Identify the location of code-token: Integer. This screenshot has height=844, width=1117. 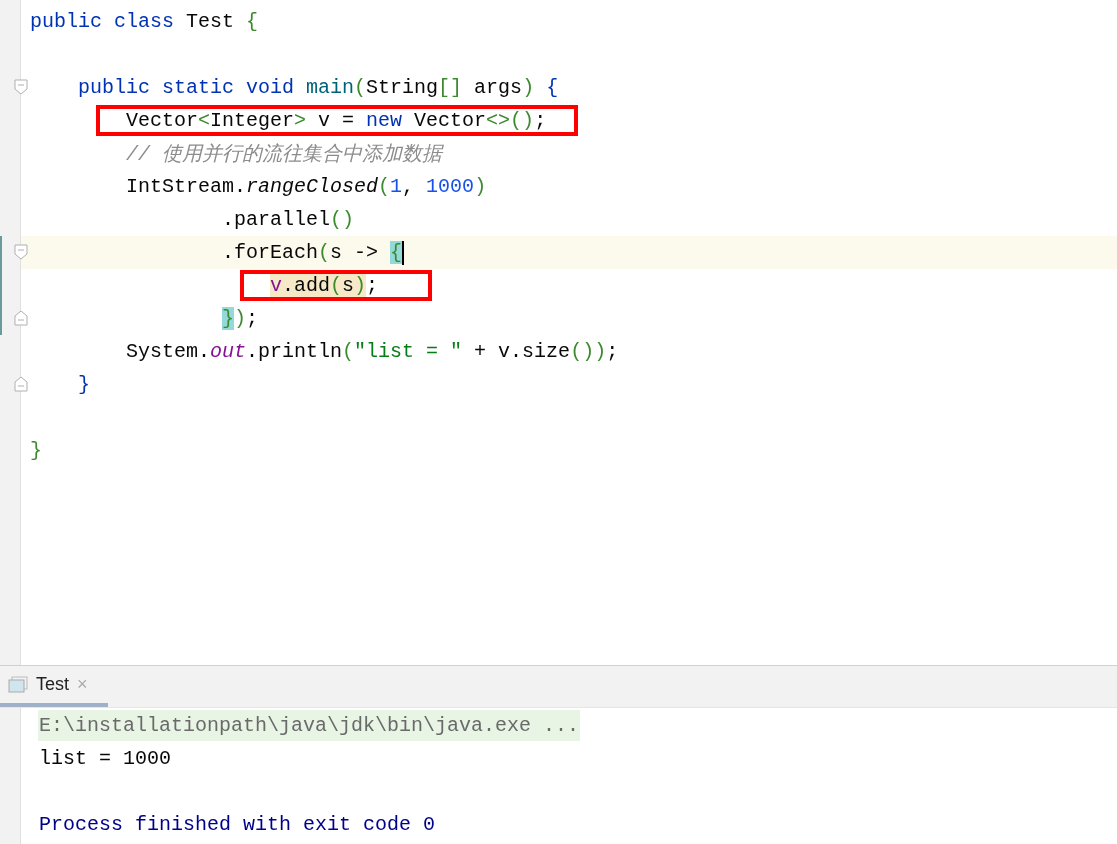
(252, 120).